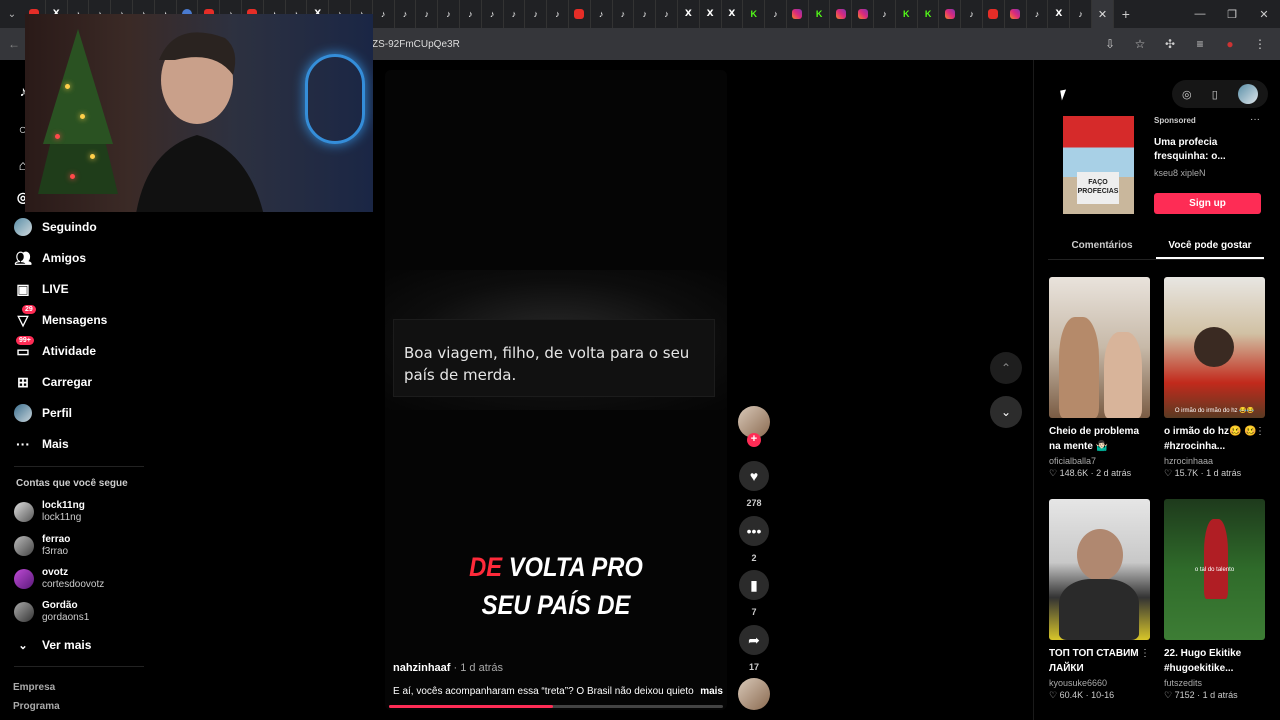 This screenshot has width=1280, height=720. What do you see at coordinates (34, 687) in the screenshot?
I see `footer-link: Empresa` at bounding box center [34, 687].